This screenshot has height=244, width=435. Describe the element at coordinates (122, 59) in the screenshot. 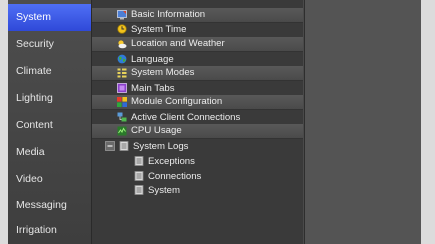

I see `globe-icon` at that location.